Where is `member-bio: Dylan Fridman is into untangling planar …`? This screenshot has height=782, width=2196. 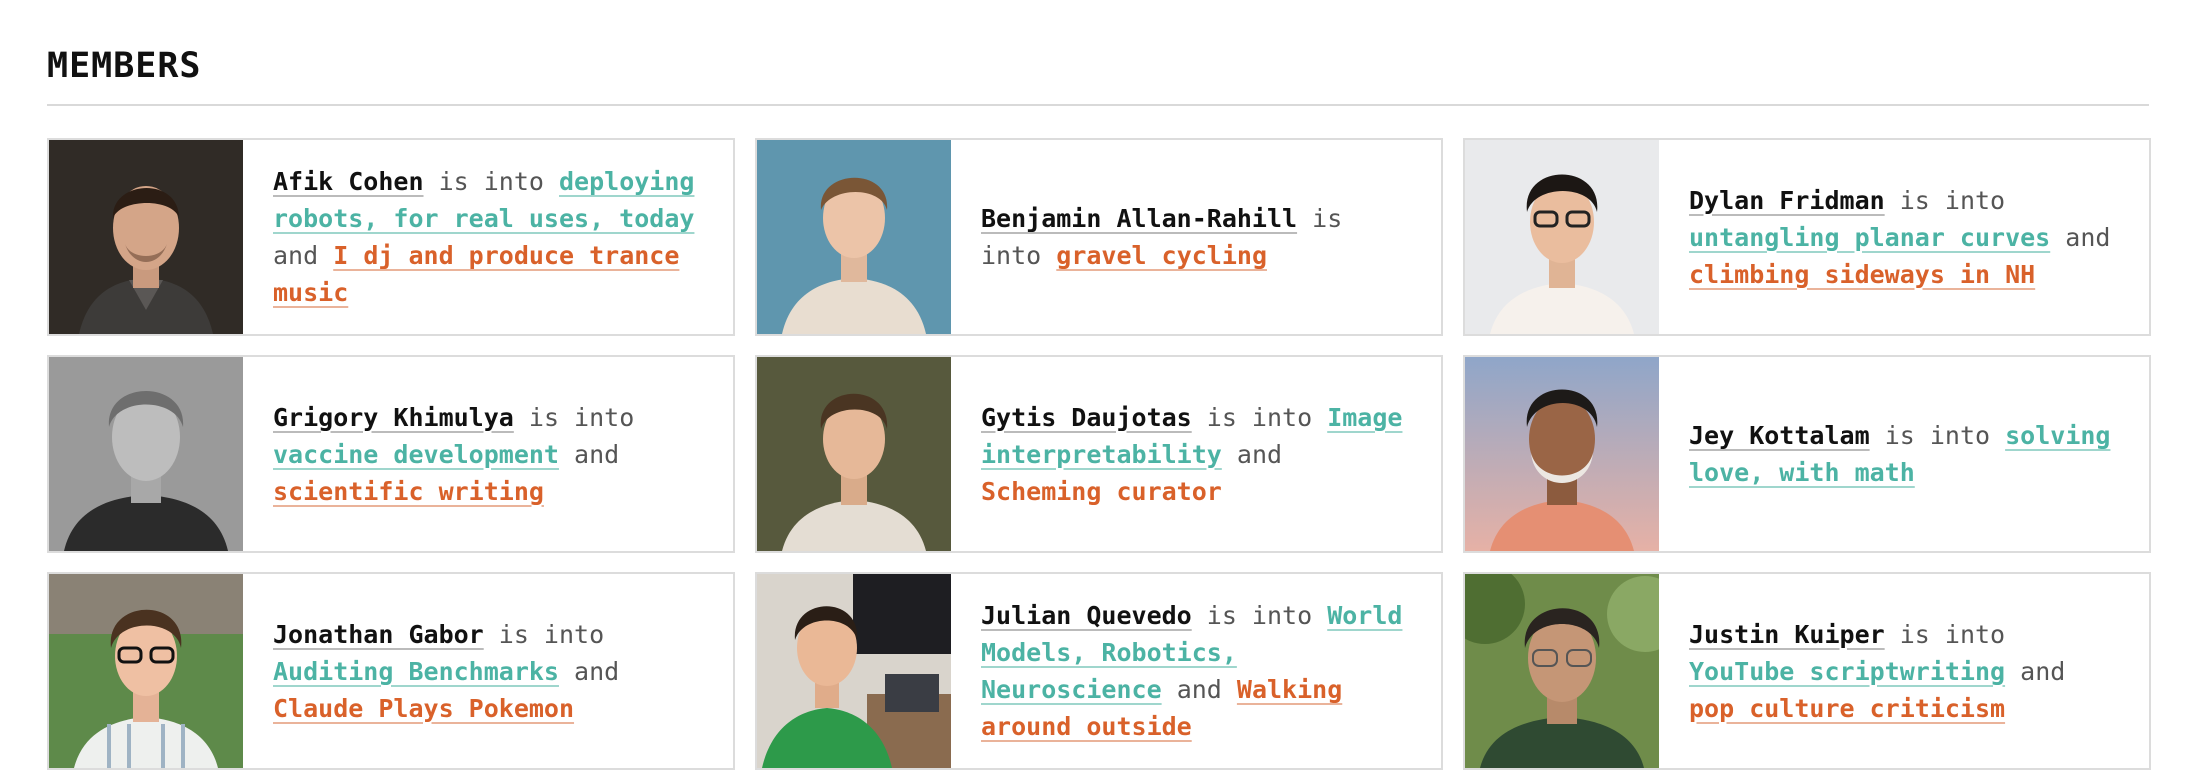 member-bio: Dylan Fridman is into untangling planar … is located at coordinates (1904, 237).